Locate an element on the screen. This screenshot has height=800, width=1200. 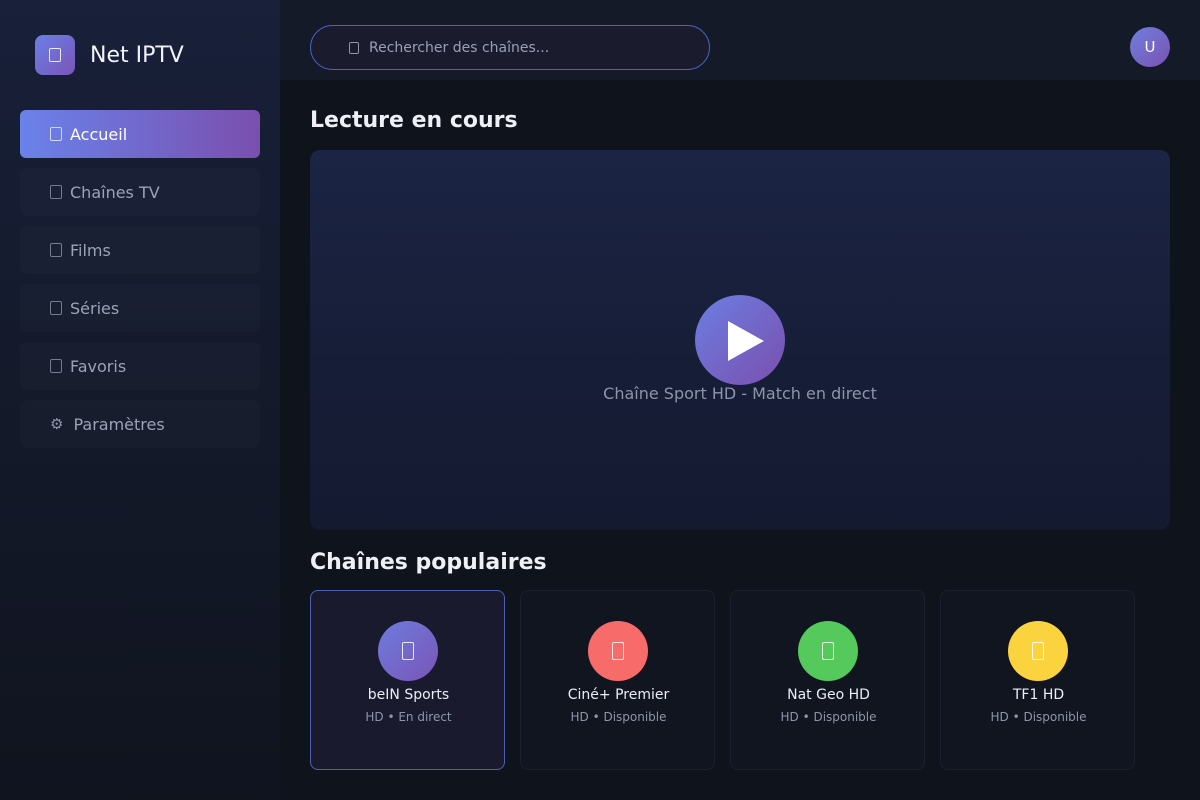
channel-card: TF1 HD HD • Disponible is located at coordinates (1037, 680).